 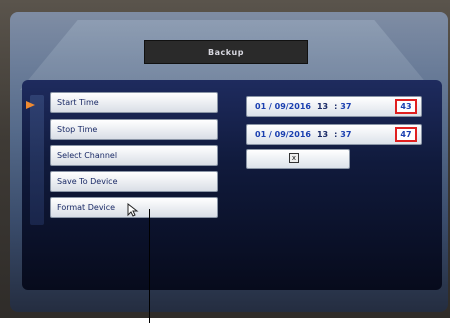 I want to click on start-seconds-value: 43, so click(x=406, y=106).